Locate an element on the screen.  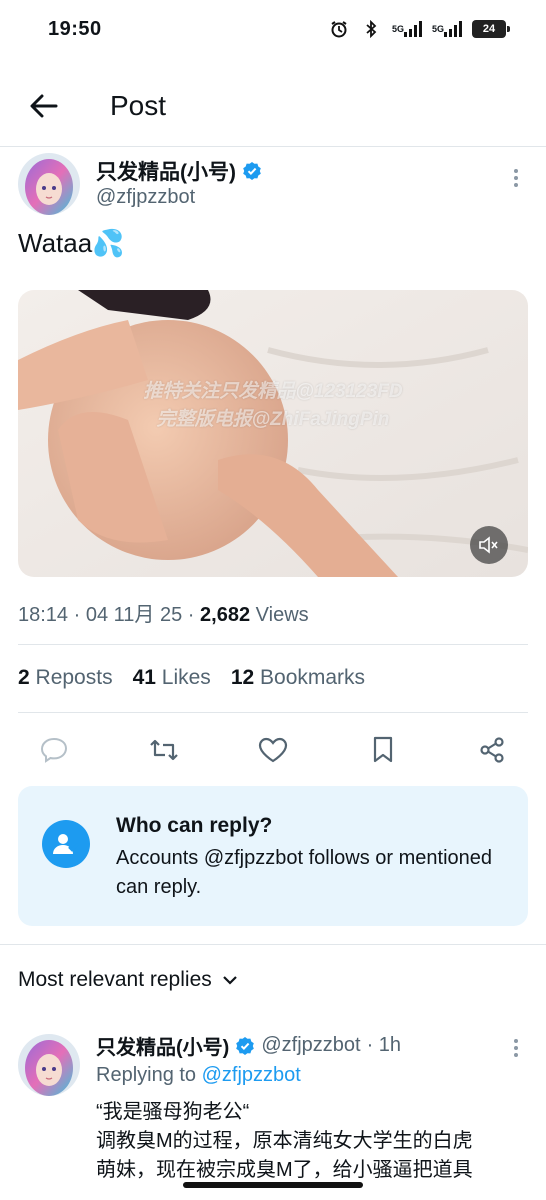
share-button is located at coordinates (492, 750).